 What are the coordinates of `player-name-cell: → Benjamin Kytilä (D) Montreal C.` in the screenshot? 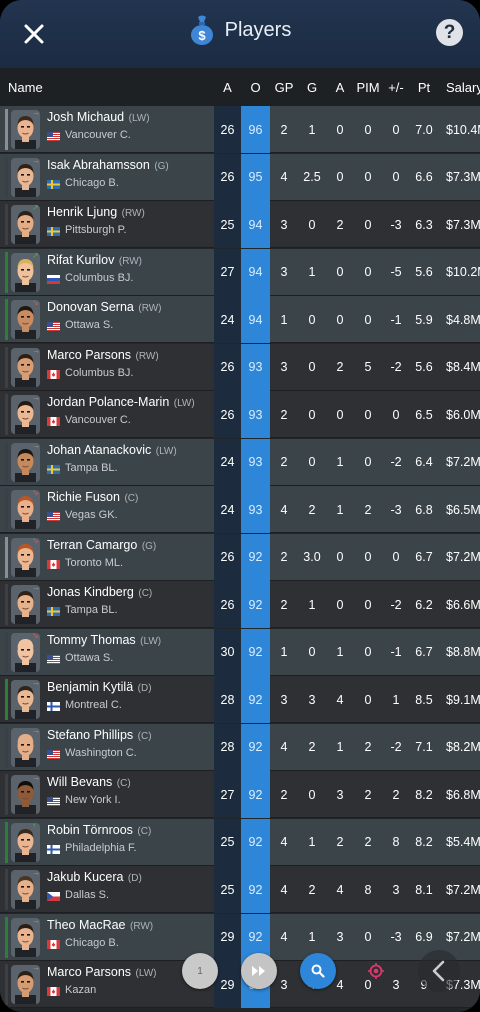 It's located at (107, 699).